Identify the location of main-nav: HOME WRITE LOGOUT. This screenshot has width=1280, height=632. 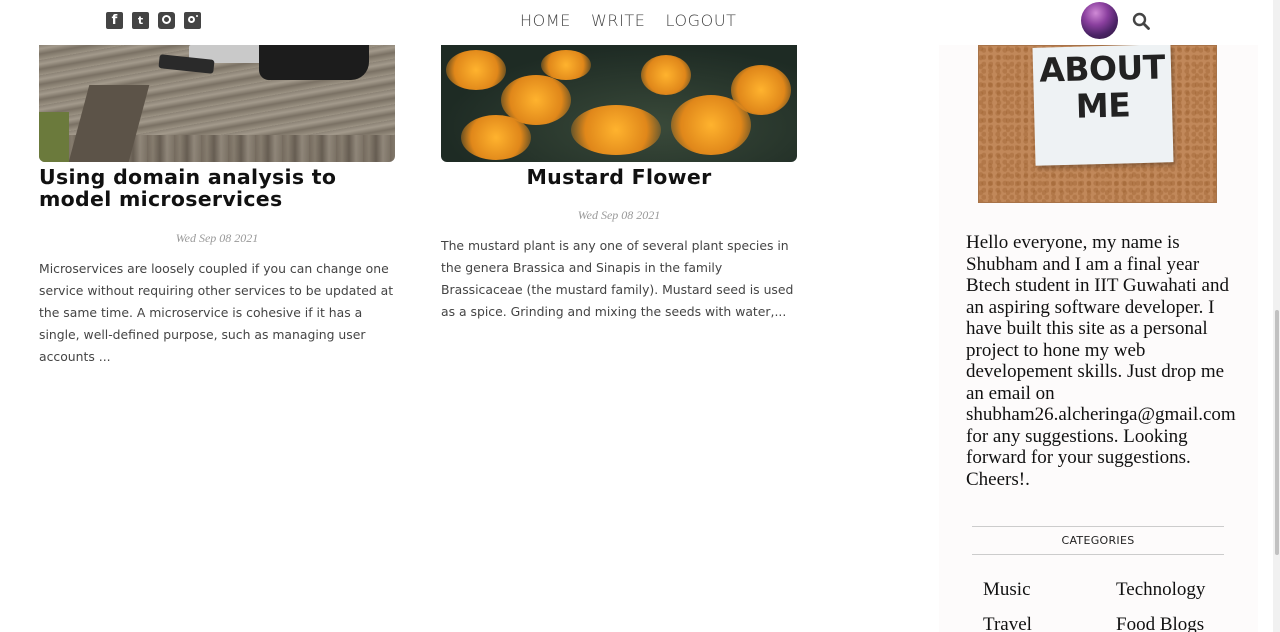
(628, 20).